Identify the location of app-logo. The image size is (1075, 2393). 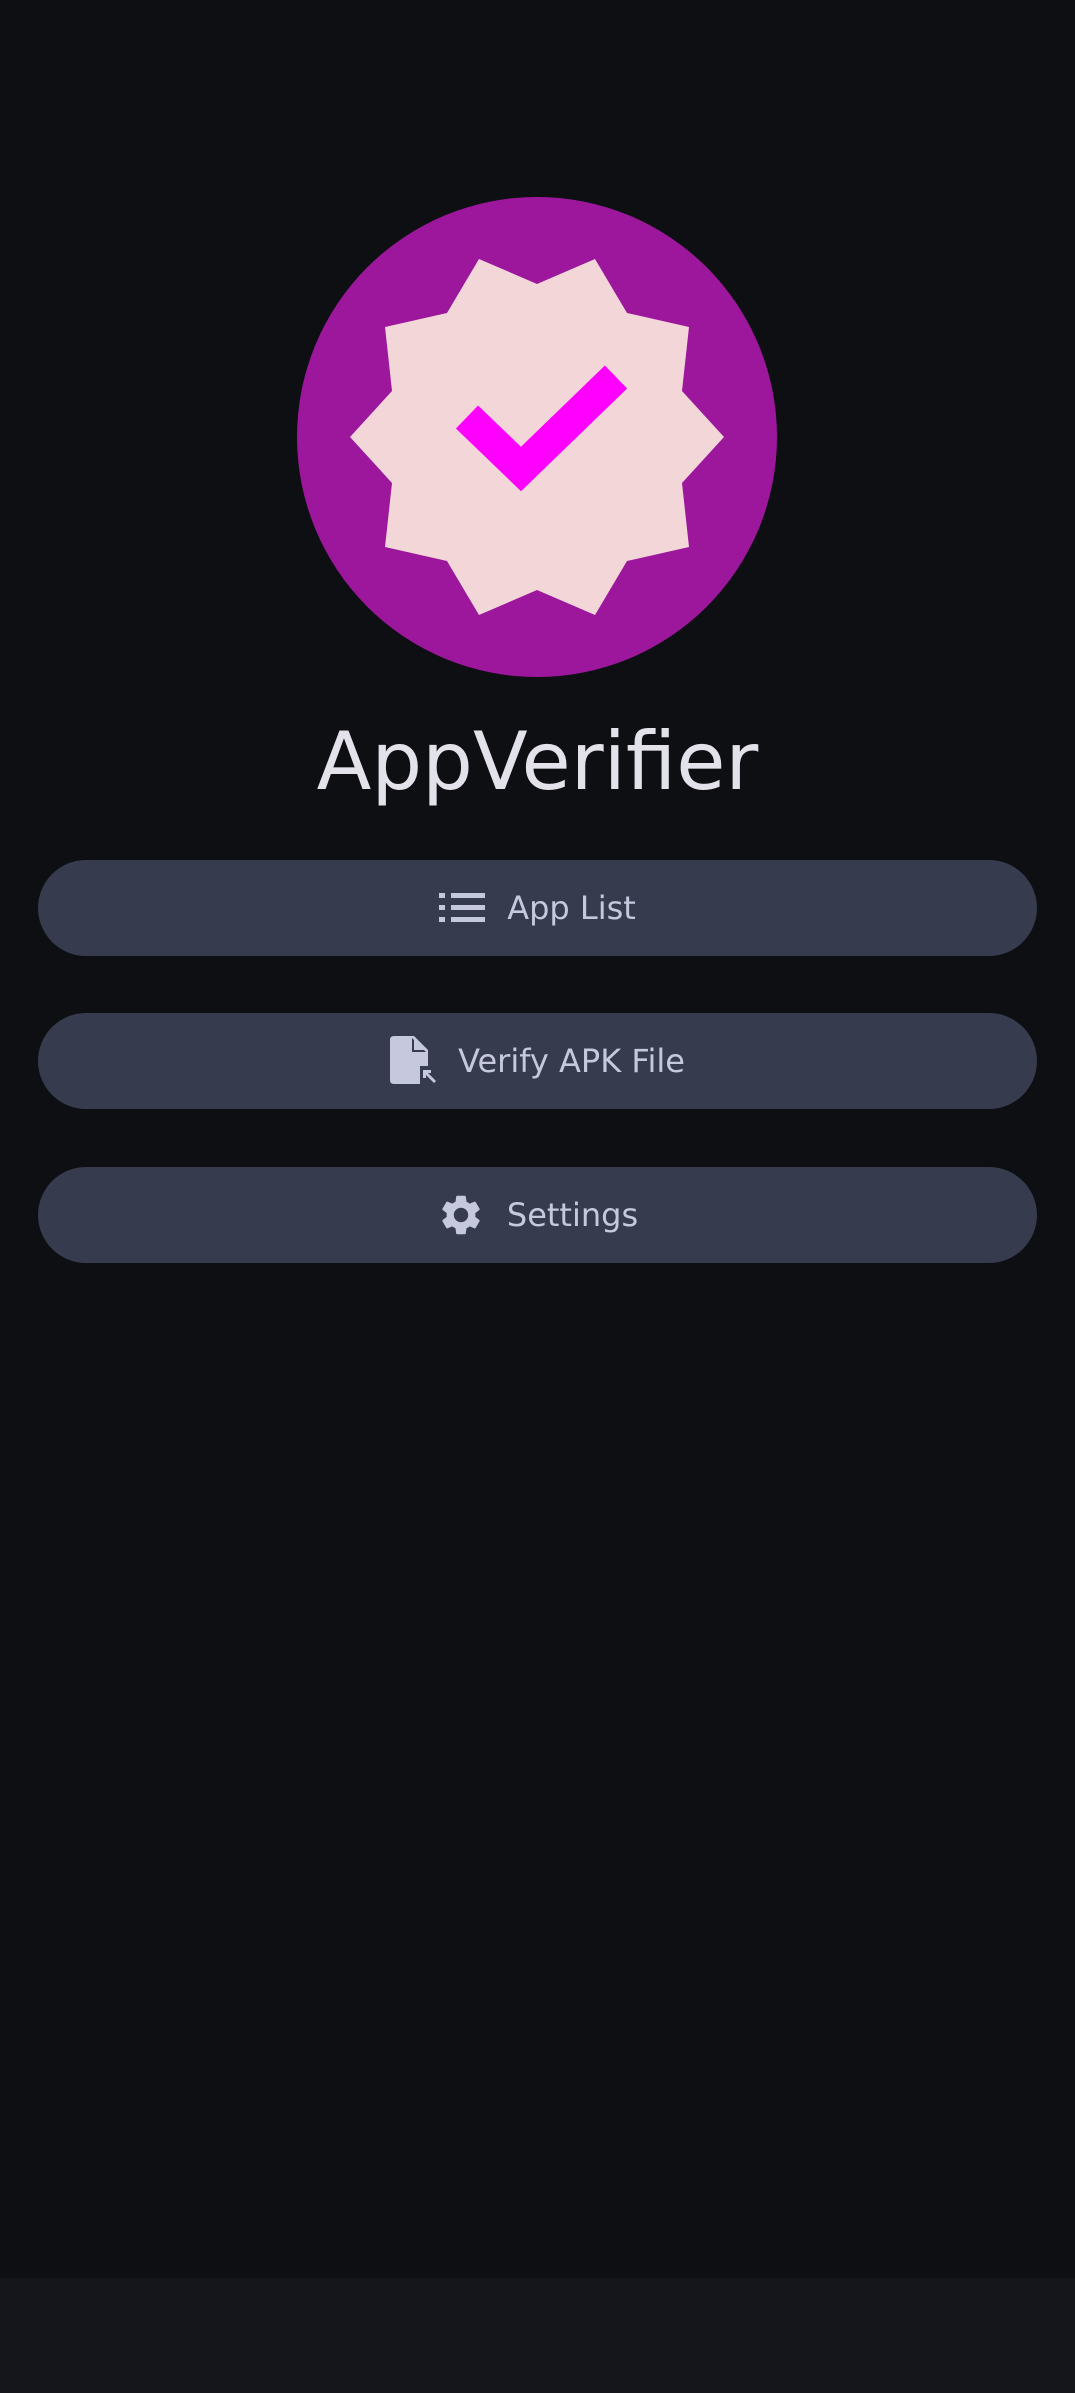
(537, 437).